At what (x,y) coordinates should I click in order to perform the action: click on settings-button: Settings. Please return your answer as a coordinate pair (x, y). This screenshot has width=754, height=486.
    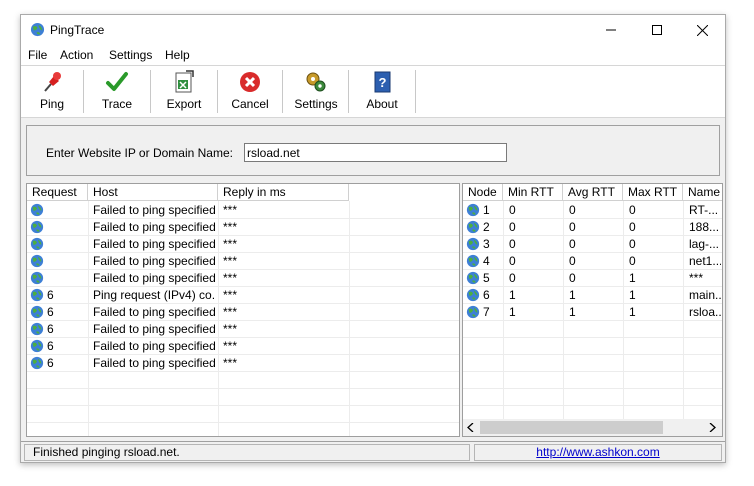
    Looking at the image, I should click on (316, 91).